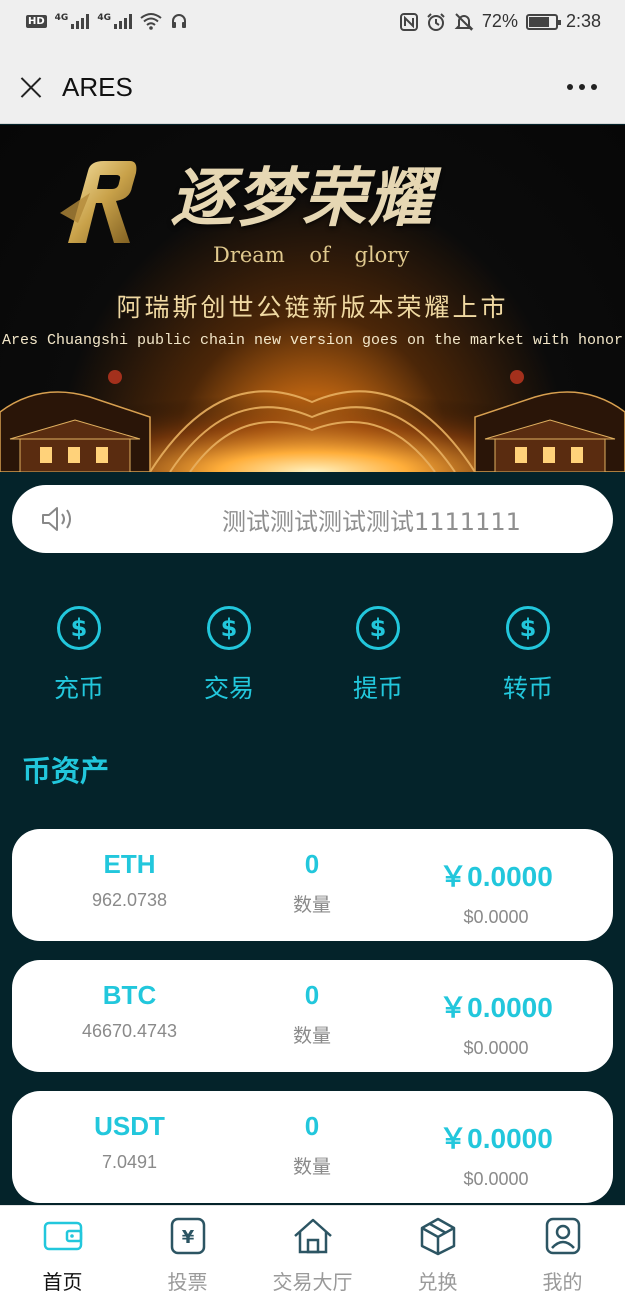 Image resolution: width=625 pixels, height=1300 pixels. What do you see at coordinates (31, 87) in the screenshot?
I see `close-icon` at bounding box center [31, 87].